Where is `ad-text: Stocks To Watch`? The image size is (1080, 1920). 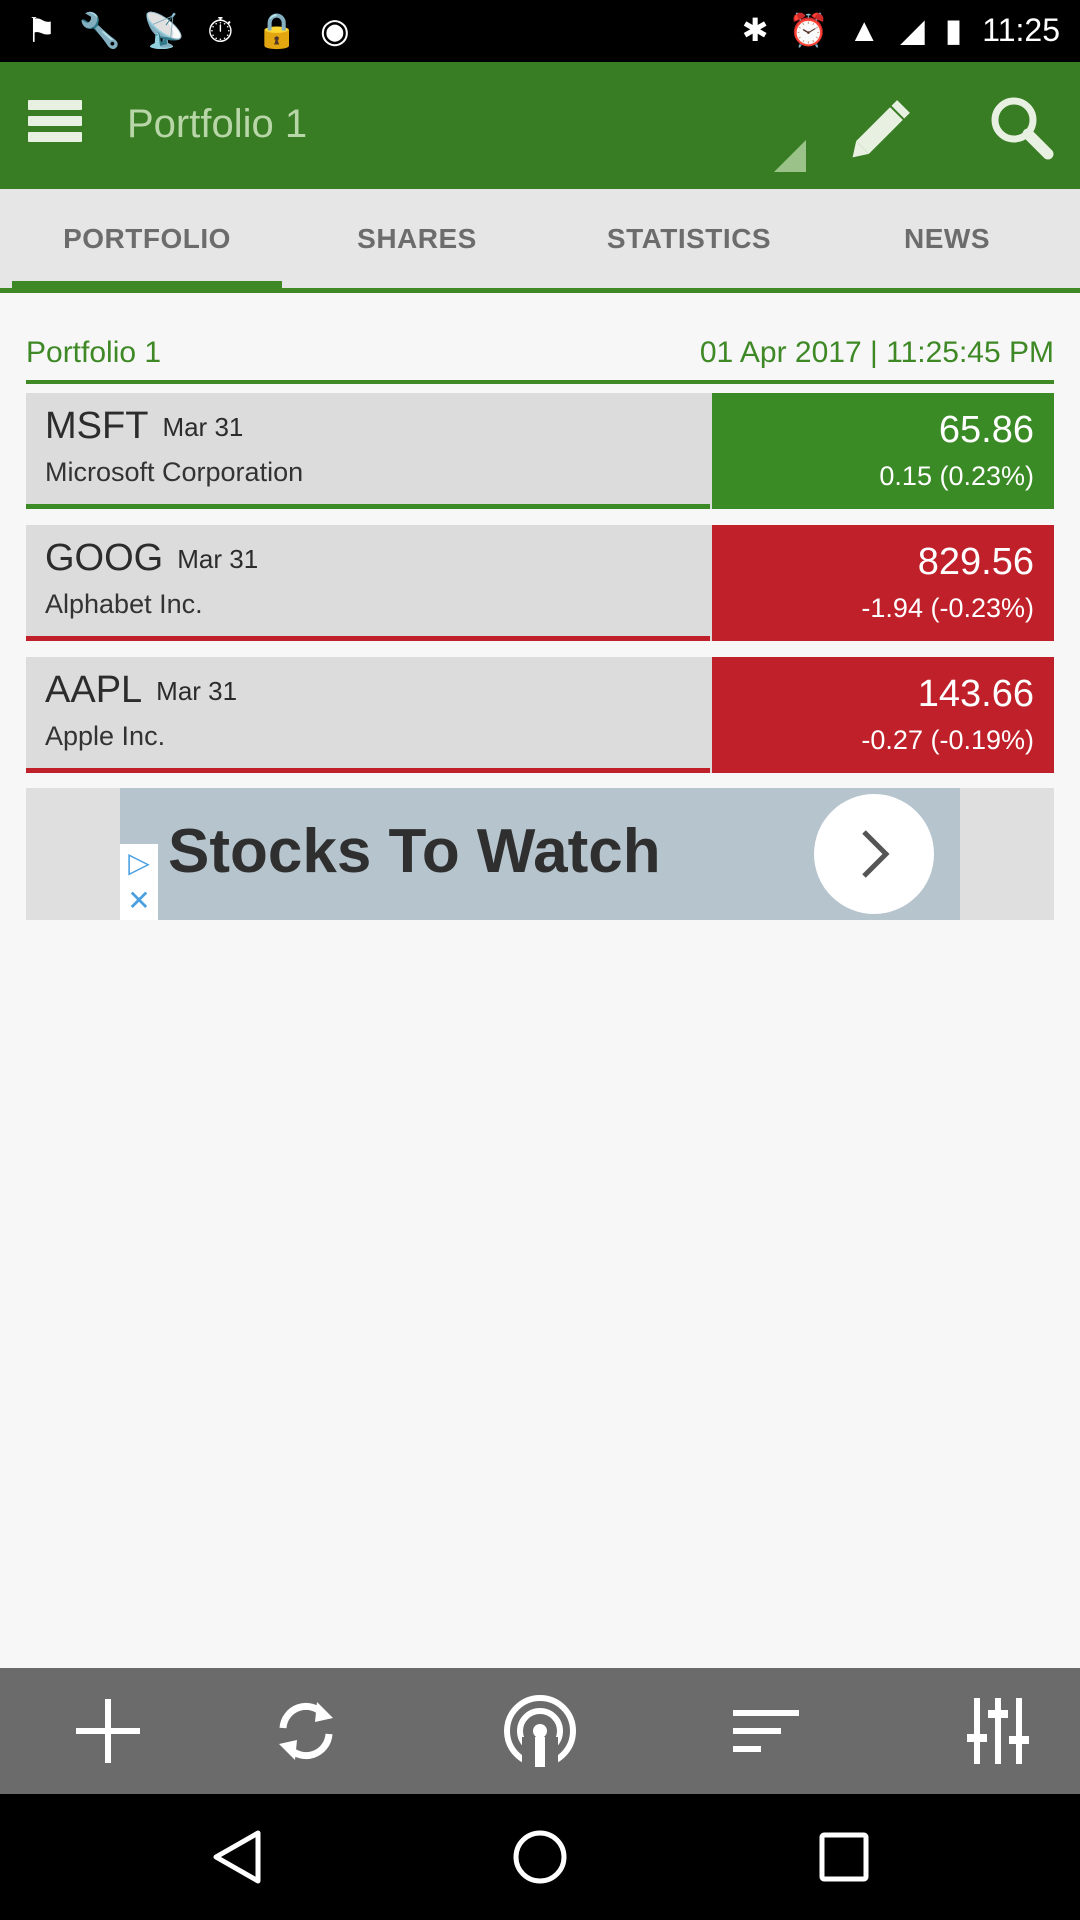
ad-text: Stocks To Watch is located at coordinates (414, 851).